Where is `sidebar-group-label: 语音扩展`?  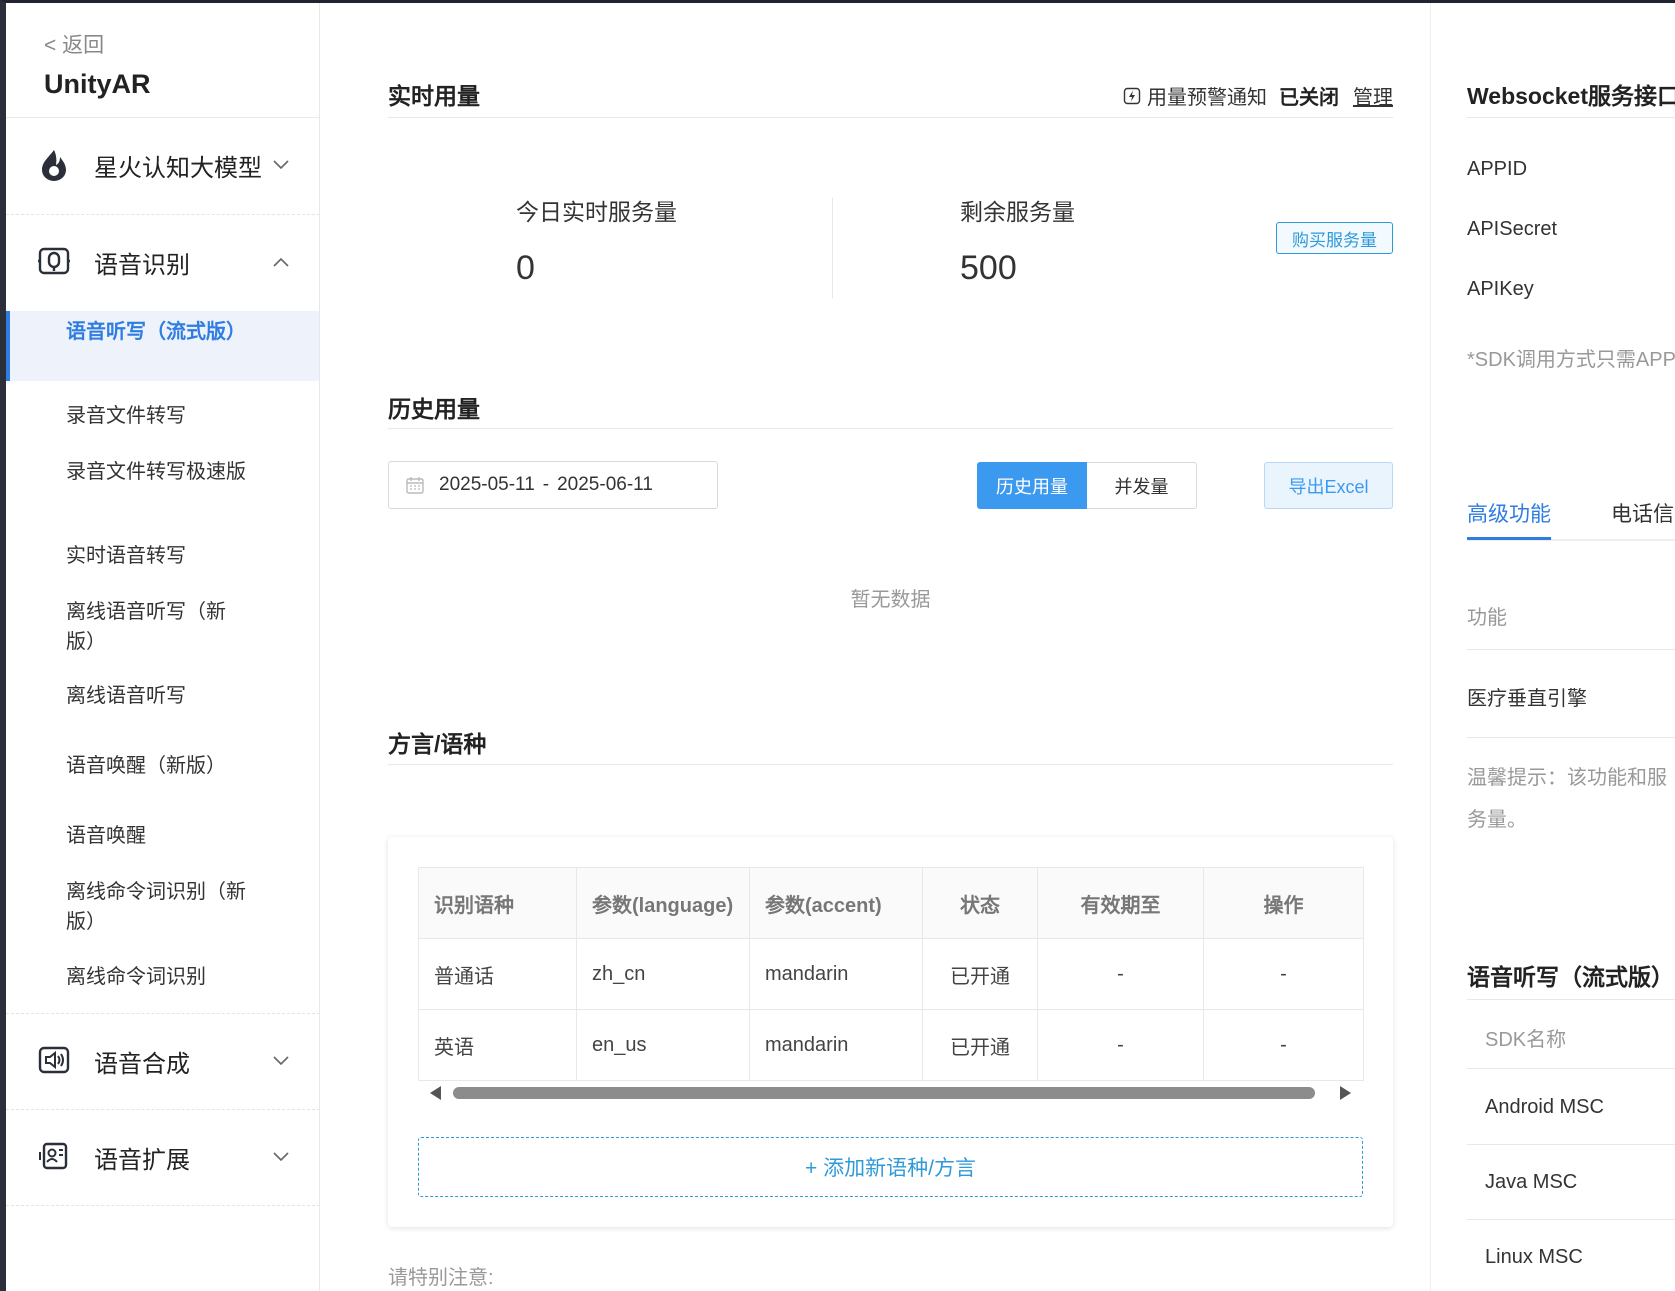
sidebar-group-label: 语音扩展 is located at coordinates (142, 1160).